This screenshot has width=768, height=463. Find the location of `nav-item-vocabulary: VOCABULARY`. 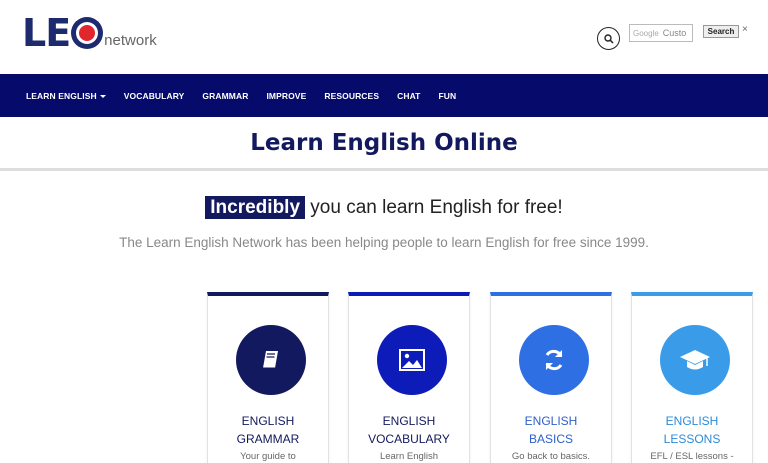

nav-item-vocabulary: VOCABULARY is located at coordinates (154, 96).